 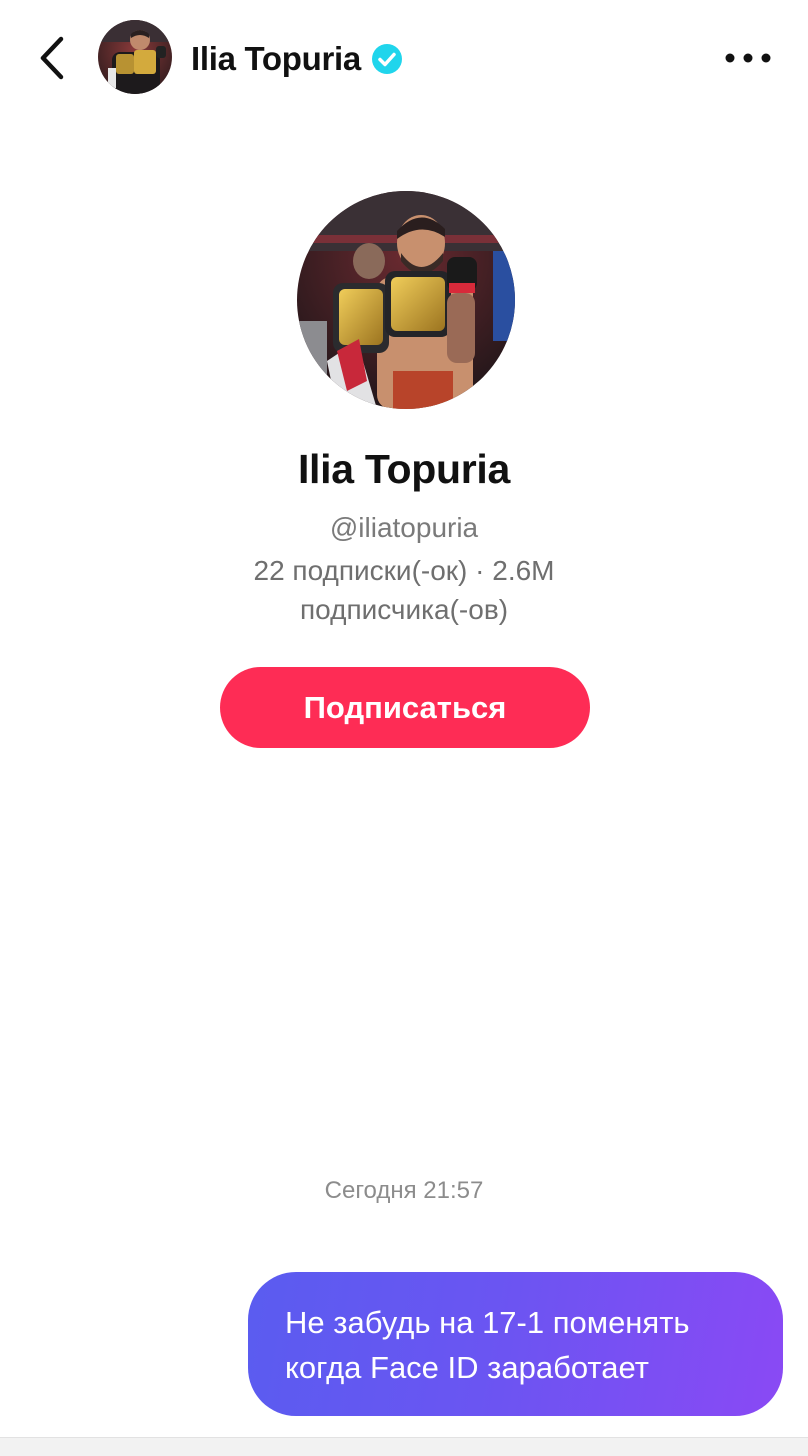 What do you see at coordinates (405, 707) in the screenshot?
I see `follow-button: Подписаться` at bounding box center [405, 707].